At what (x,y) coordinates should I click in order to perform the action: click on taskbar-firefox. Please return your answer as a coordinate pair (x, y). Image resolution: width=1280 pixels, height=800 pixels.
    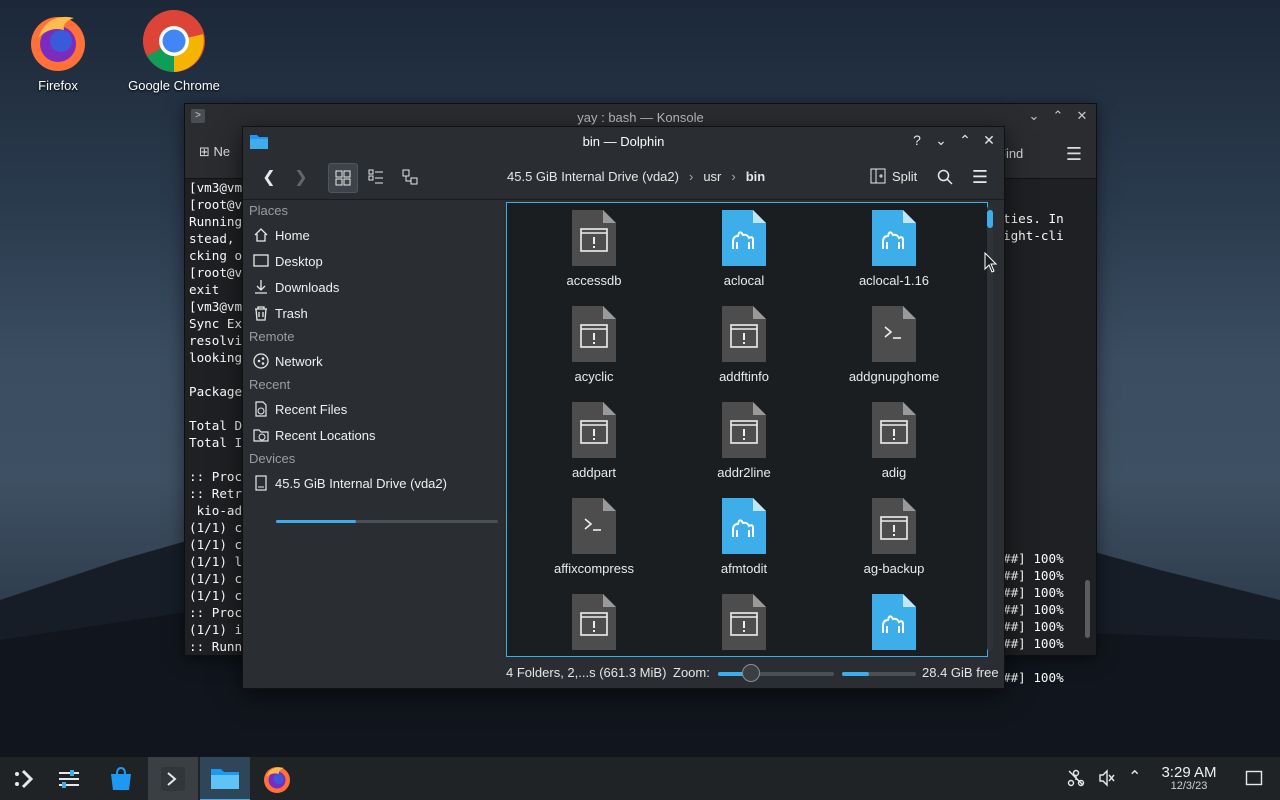
    Looking at the image, I should click on (277, 778).